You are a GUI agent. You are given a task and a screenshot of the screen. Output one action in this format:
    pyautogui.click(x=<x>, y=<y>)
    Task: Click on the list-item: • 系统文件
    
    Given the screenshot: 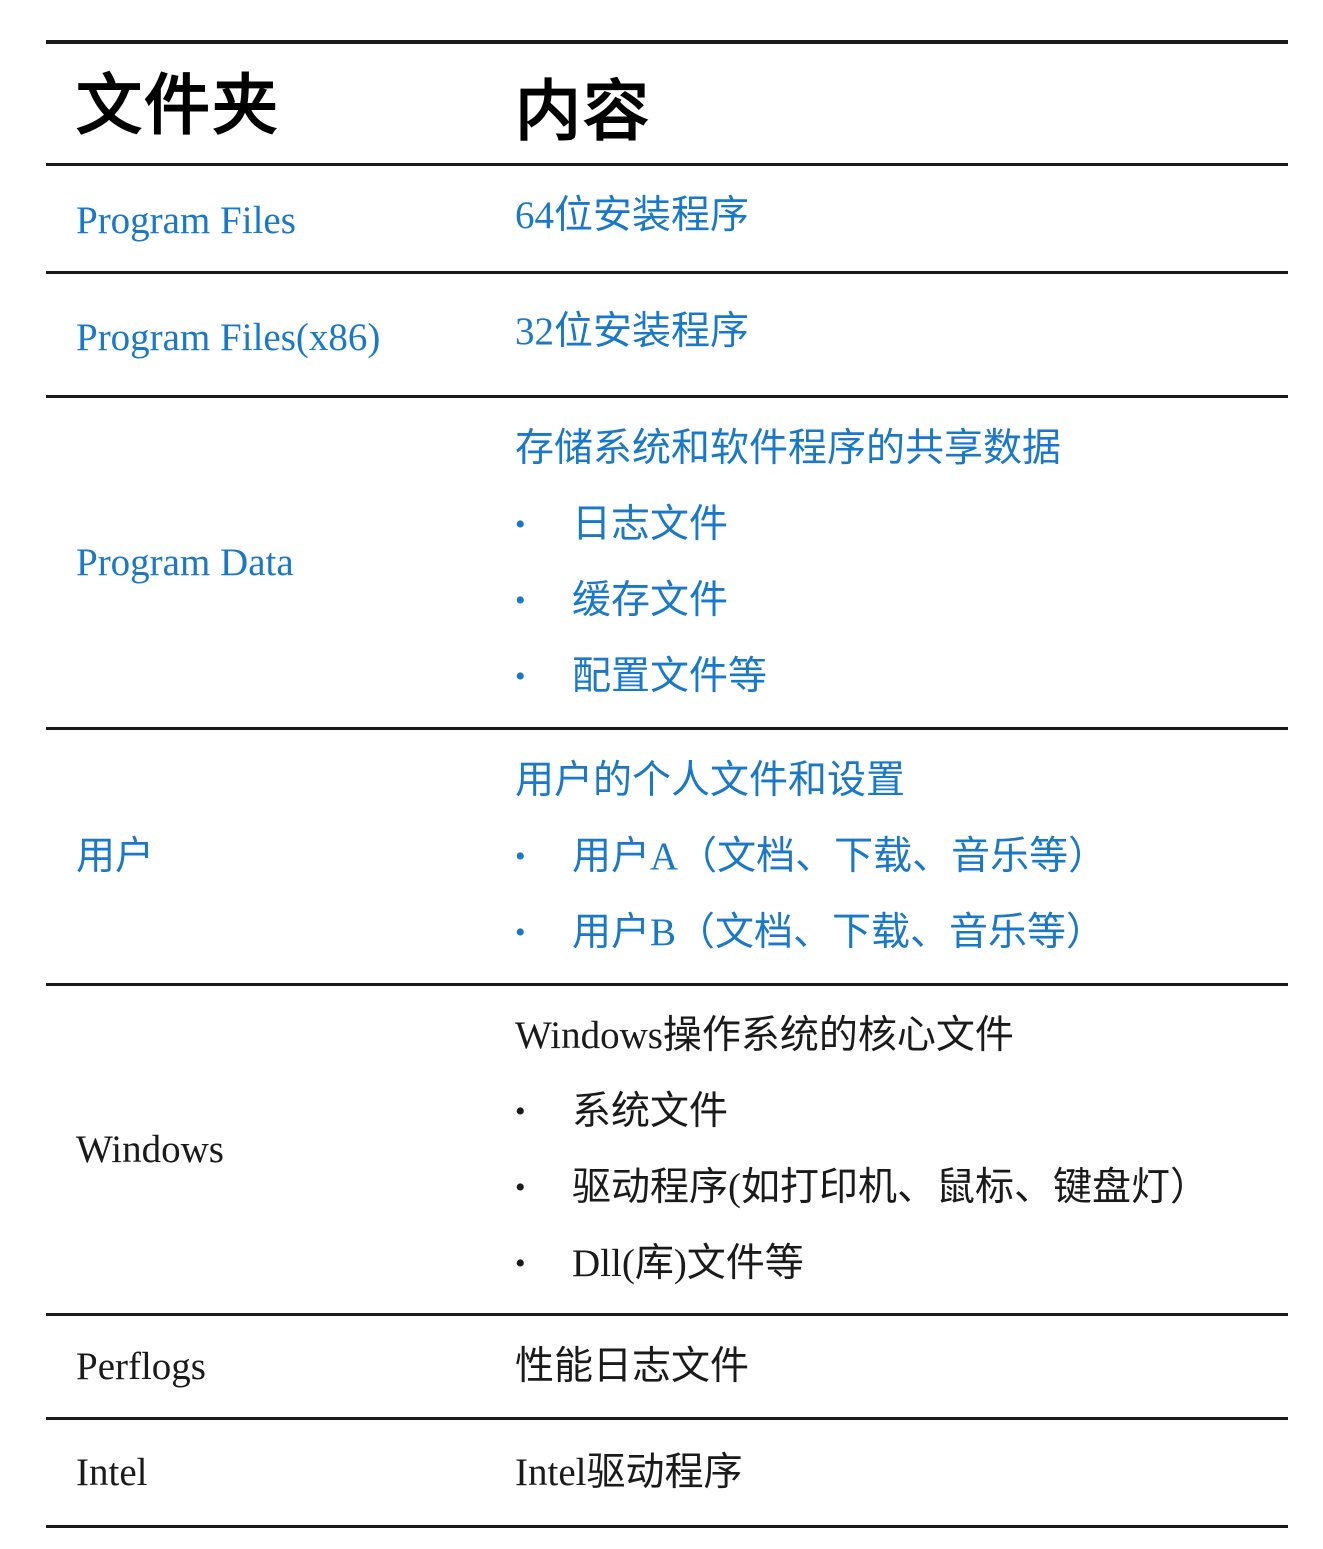 What is the action you would take?
    pyautogui.click(x=862, y=1112)
    